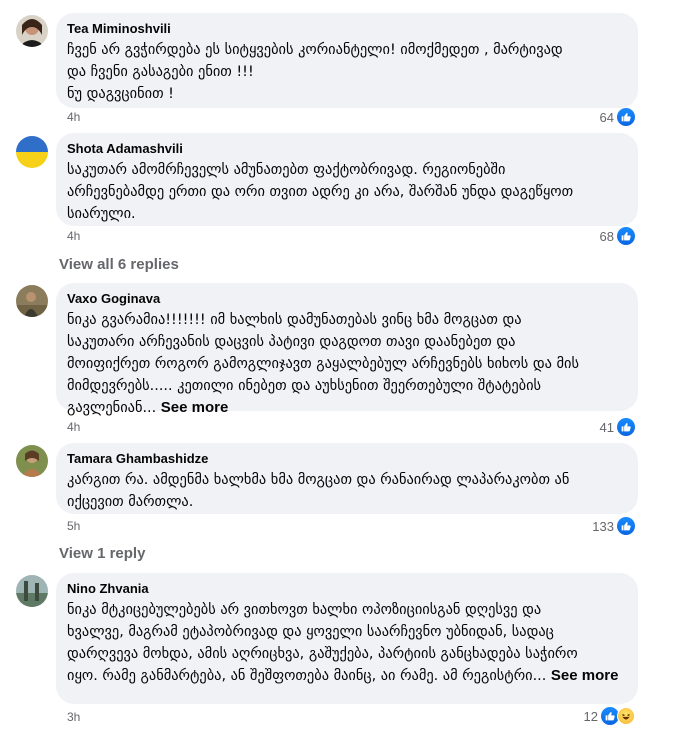 The width and height of the screenshot is (685, 733). I want to click on reaction-count: 41, so click(617, 427).